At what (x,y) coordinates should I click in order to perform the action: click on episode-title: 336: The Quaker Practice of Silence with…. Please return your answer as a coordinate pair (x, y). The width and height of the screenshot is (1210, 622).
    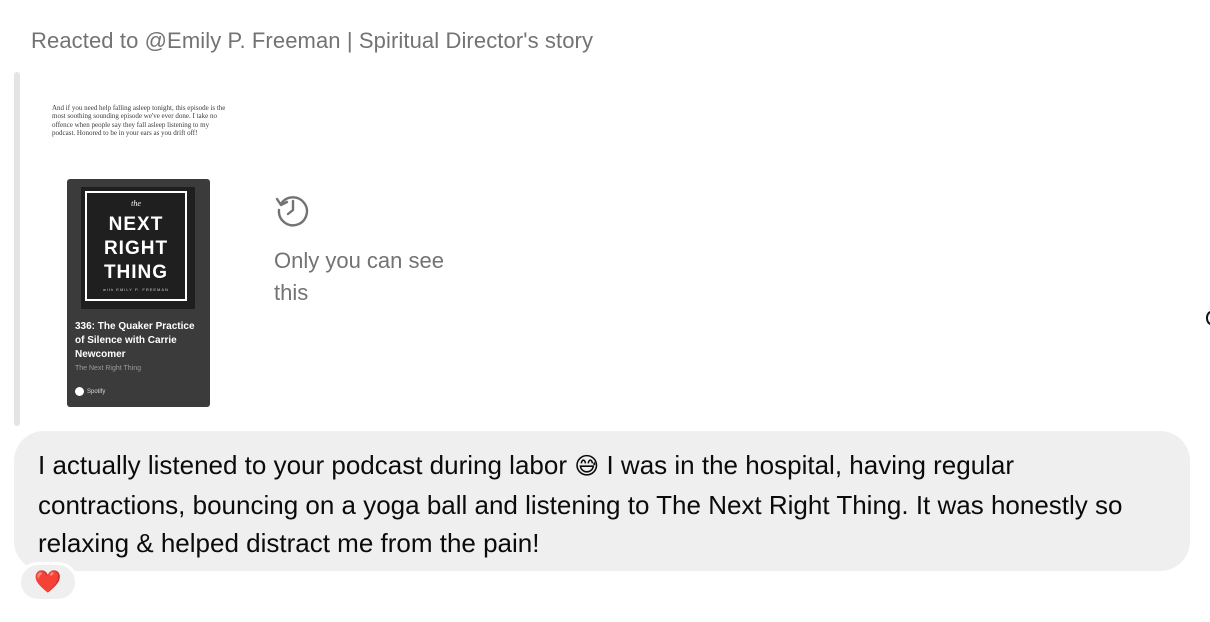
    Looking at the image, I should click on (135, 340).